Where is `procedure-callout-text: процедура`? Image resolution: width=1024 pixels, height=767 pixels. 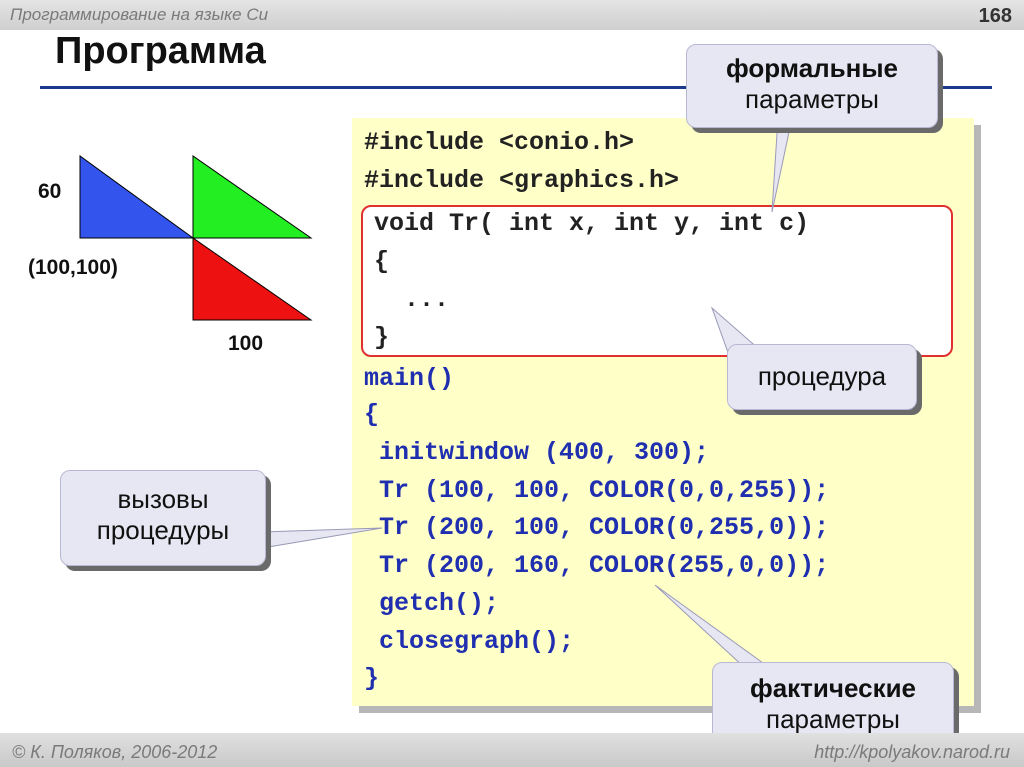
procedure-callout-text: процедура is located at coordinates (822, 376).